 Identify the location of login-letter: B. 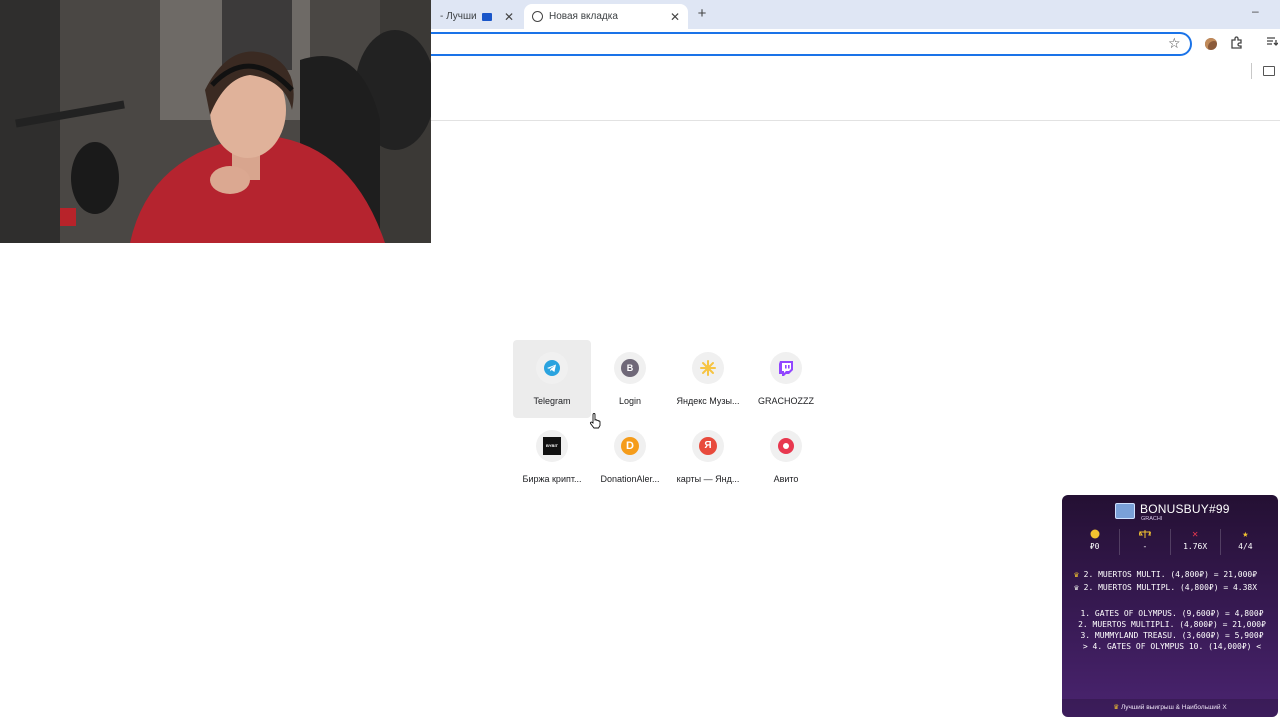
(630, 368).